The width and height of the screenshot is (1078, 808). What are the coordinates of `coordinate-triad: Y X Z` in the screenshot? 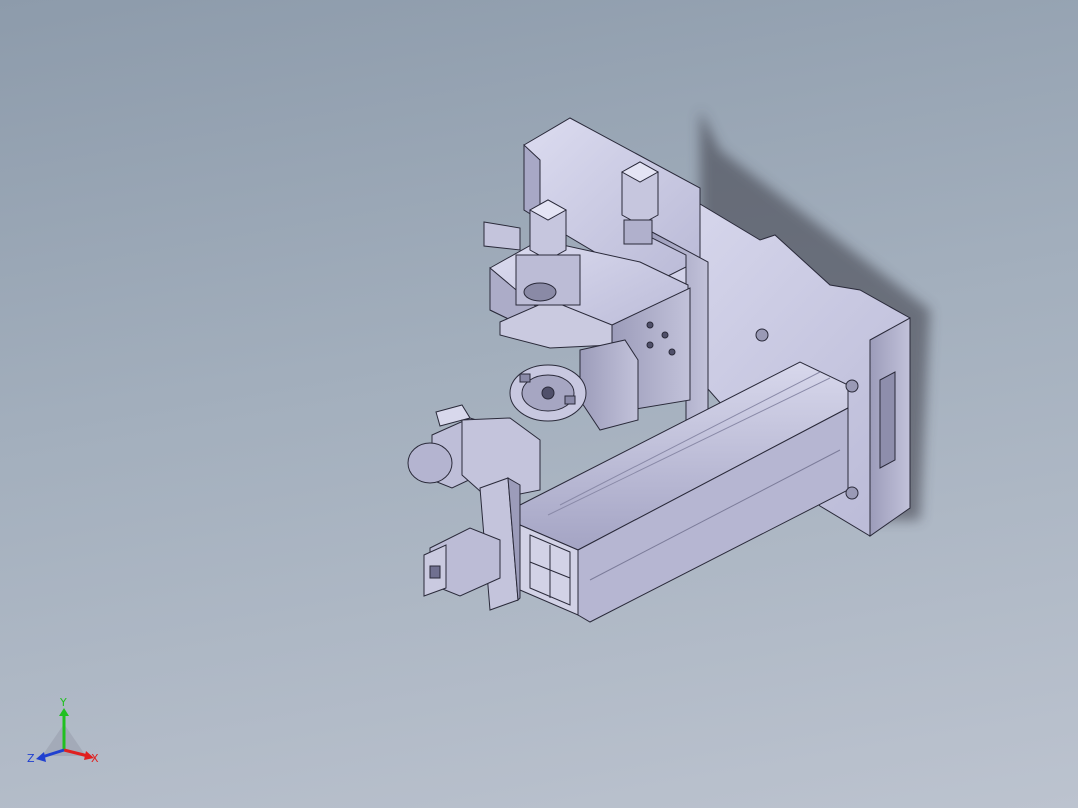 It's located at (67, 732).